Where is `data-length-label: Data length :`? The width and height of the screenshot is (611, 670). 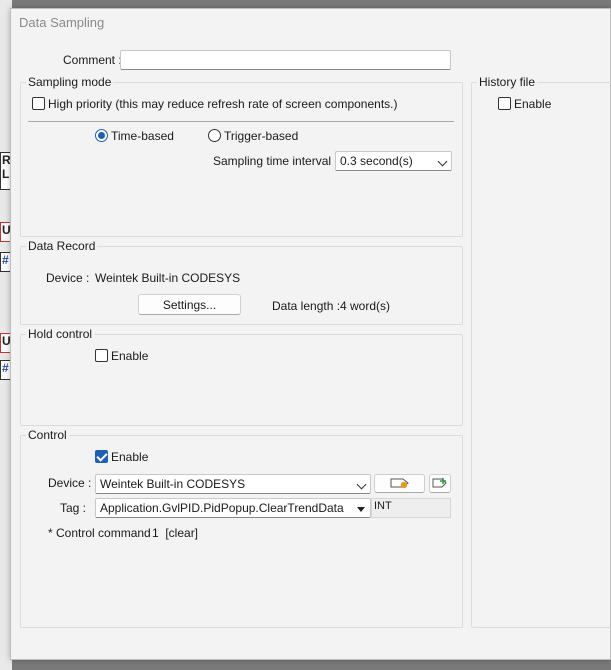
data-length-label: Data length : is located at coordinates (306, 306).